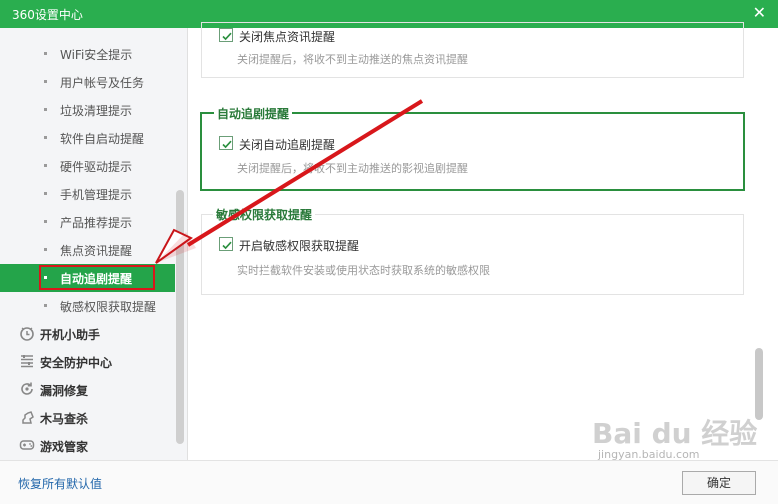 This screenshot has height=504, width=778. What do you see at coordinates (102, 139) in the screenshot?
I see `sidebar-item-label: 软件自启动提醒` at bounding box center [102, 139].